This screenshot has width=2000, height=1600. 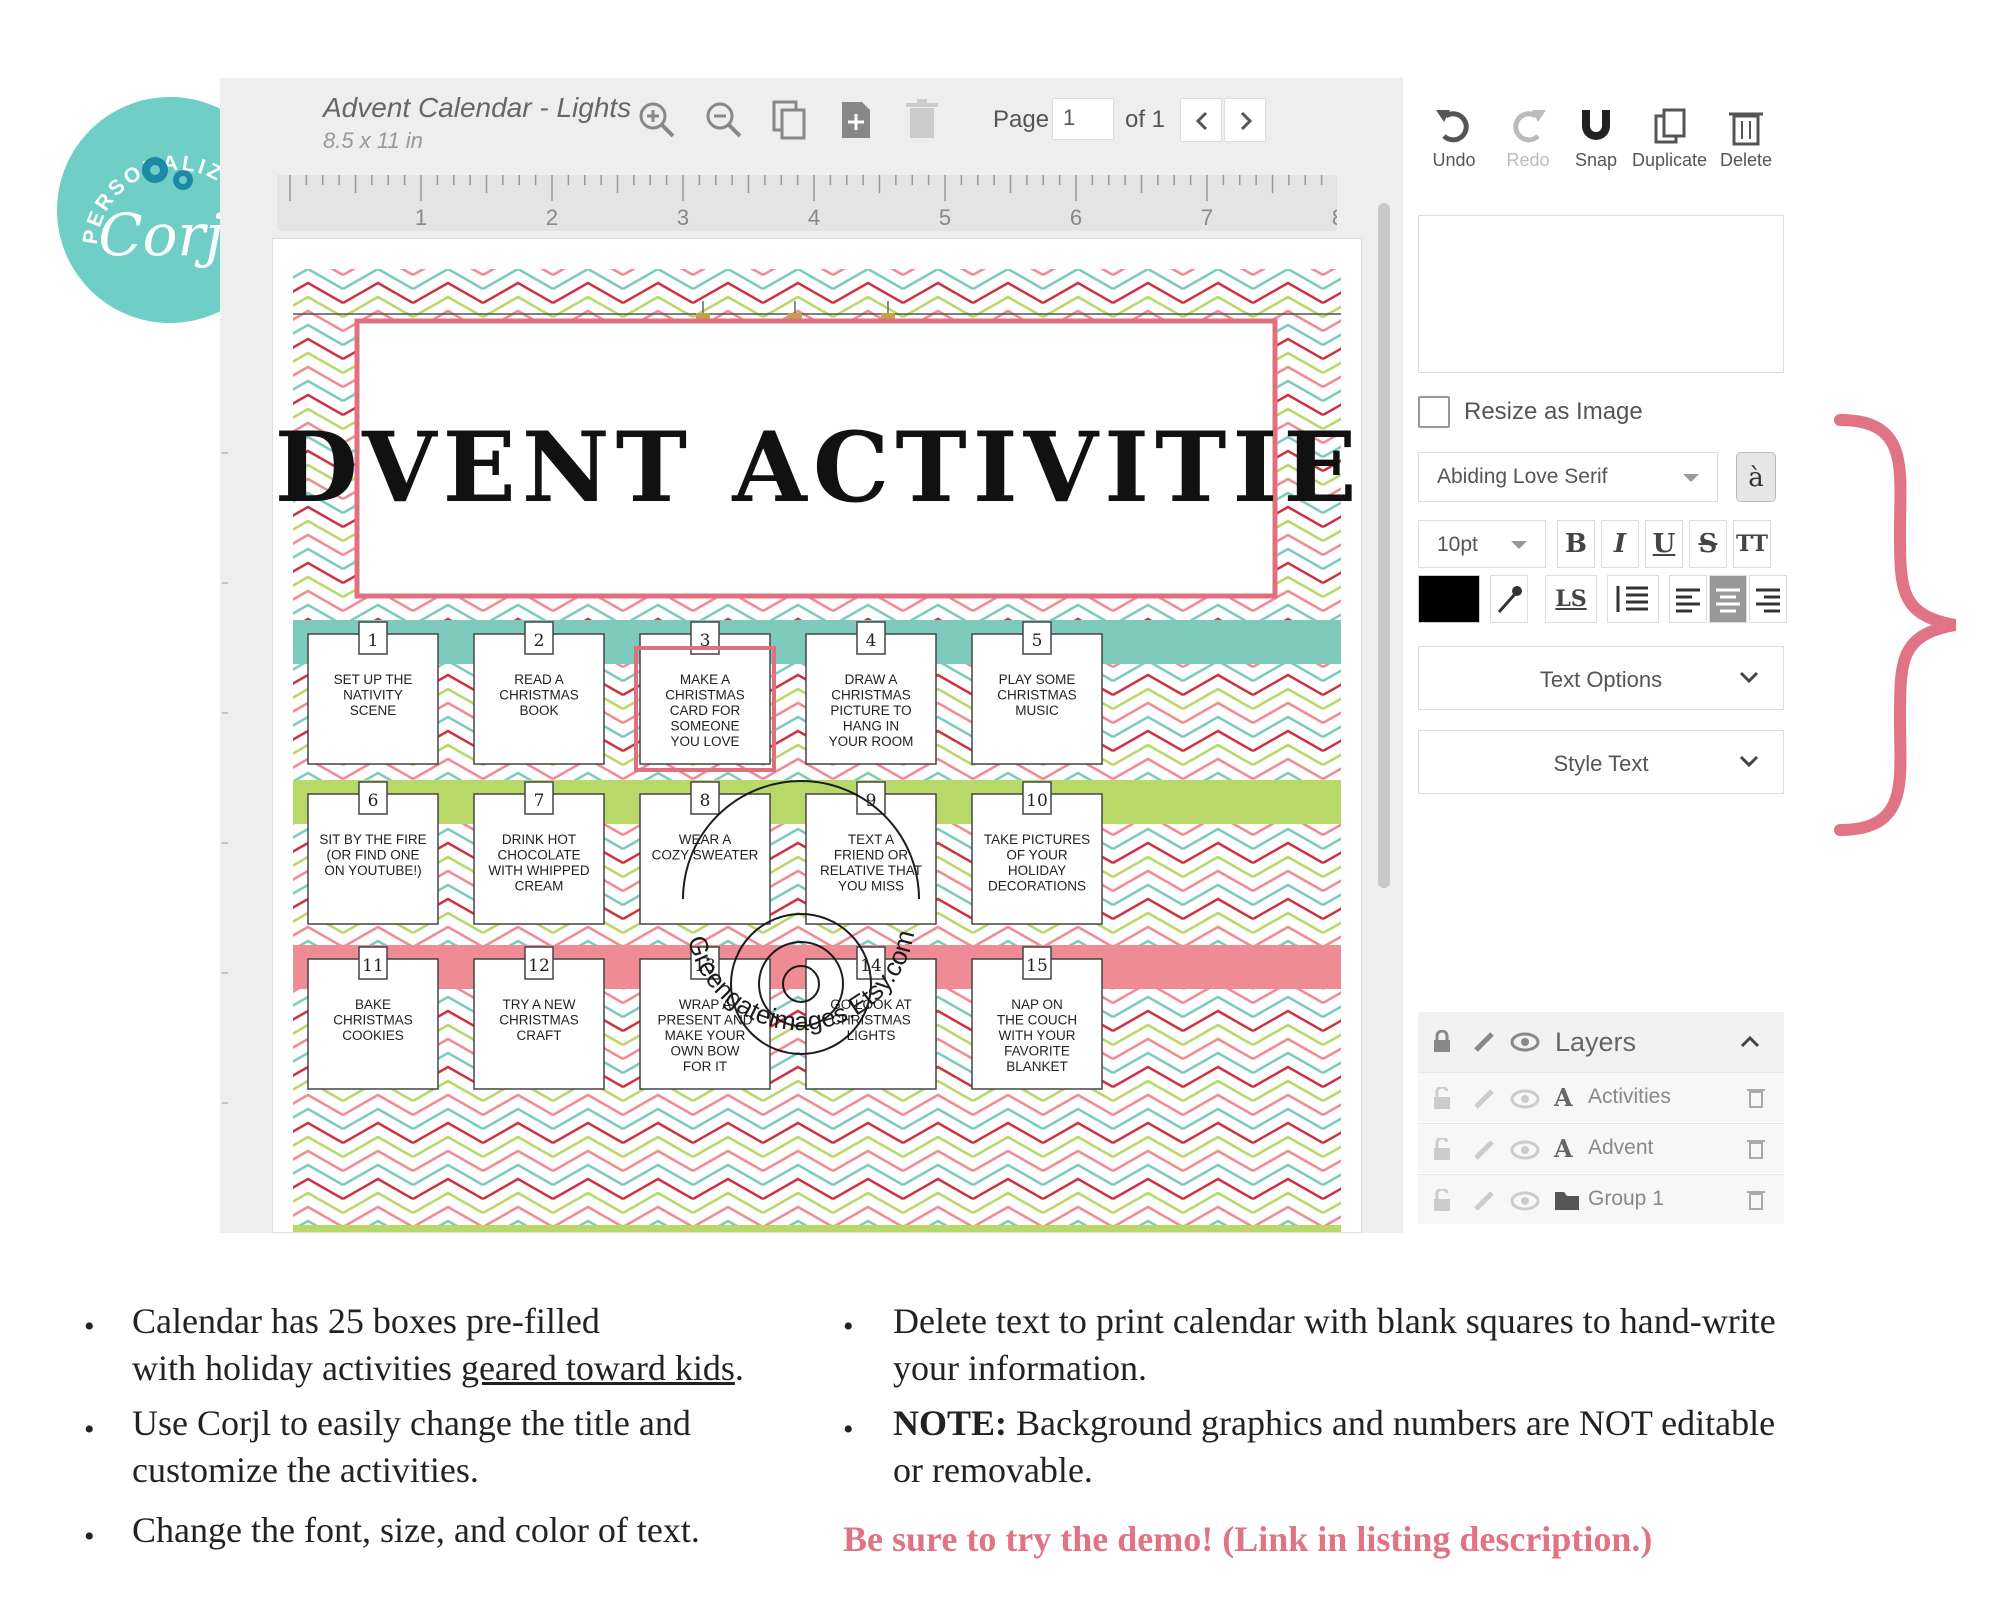 I want to click on activity-text: THE COUCH, so click(x=1037, y=1020).